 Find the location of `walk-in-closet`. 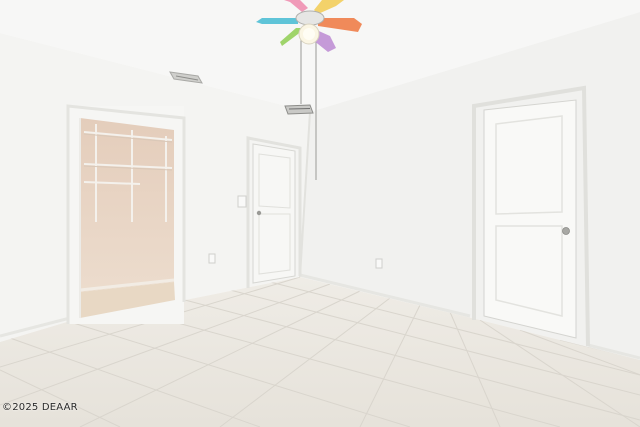

walk-in-closet is located at coordinates (126, 214).